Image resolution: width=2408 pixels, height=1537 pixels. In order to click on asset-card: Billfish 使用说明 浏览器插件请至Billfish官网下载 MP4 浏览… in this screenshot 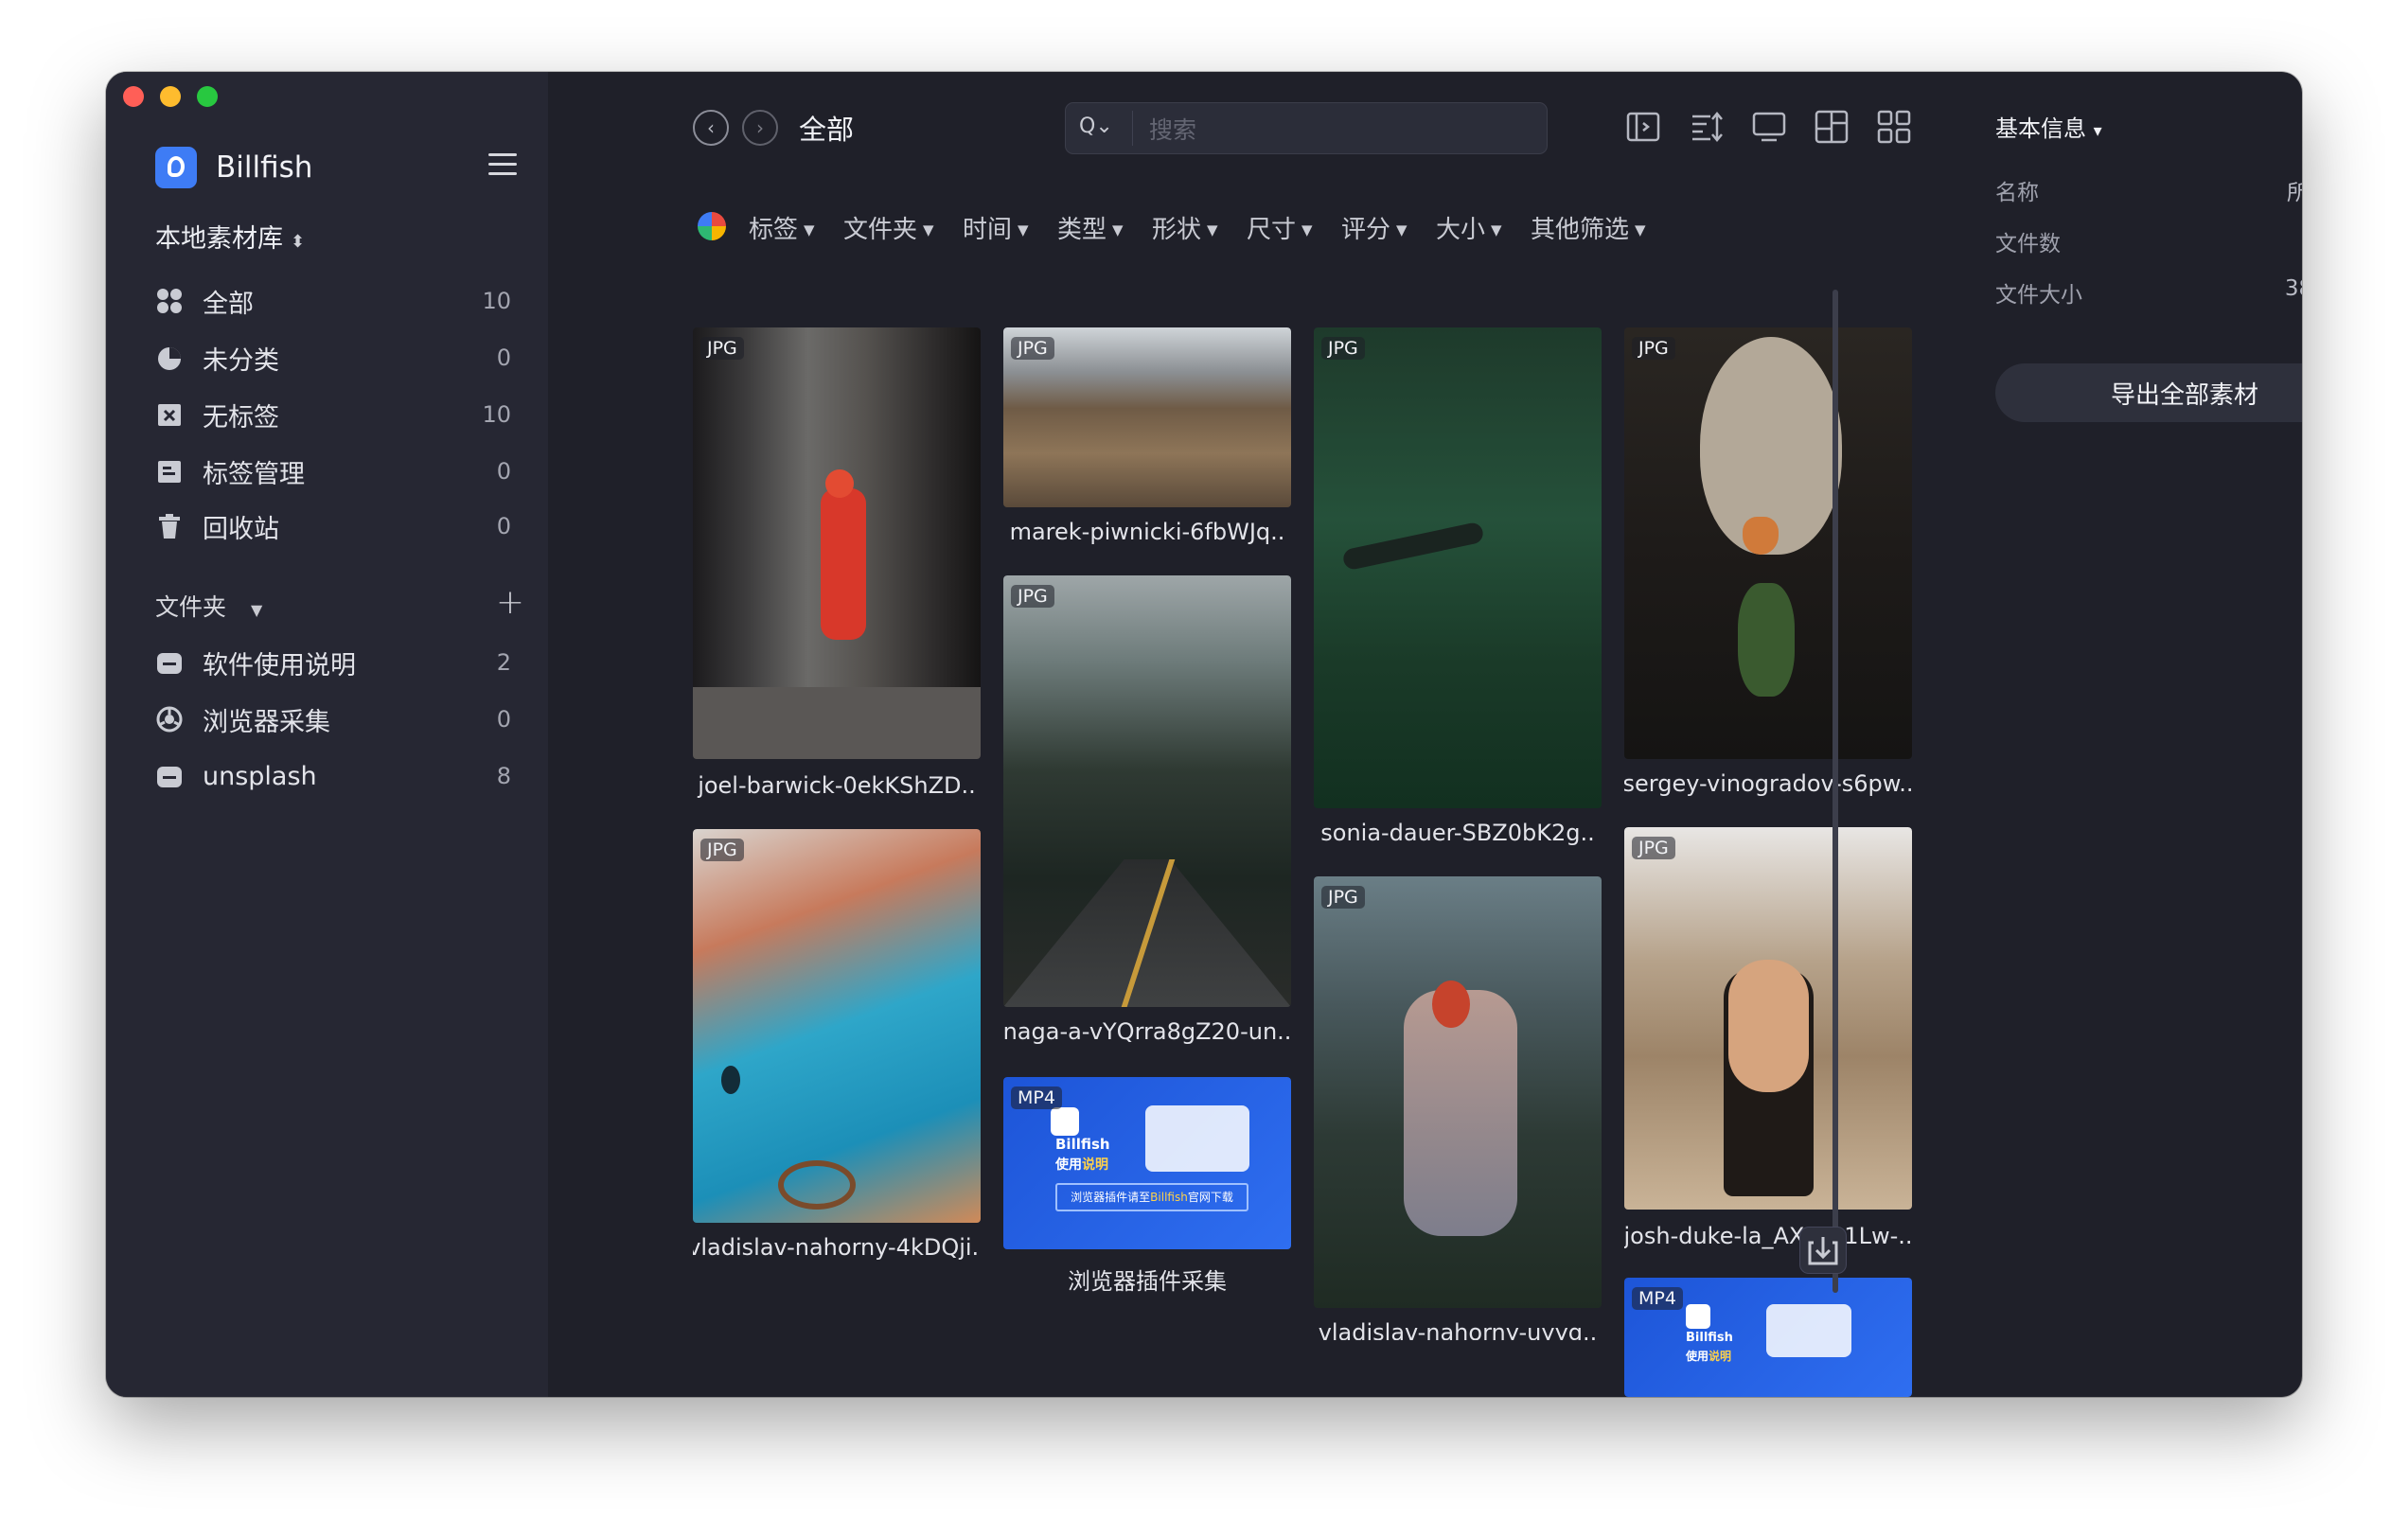, I will do `click(1147, 1190)`.